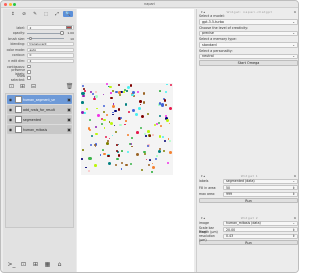 The height and width of the screenshot is (273, 320). What do you see at coordinates (248, 63) in the screenshot?
I see `start-omega-button: Start Omega` at bounding box center [248, 63].